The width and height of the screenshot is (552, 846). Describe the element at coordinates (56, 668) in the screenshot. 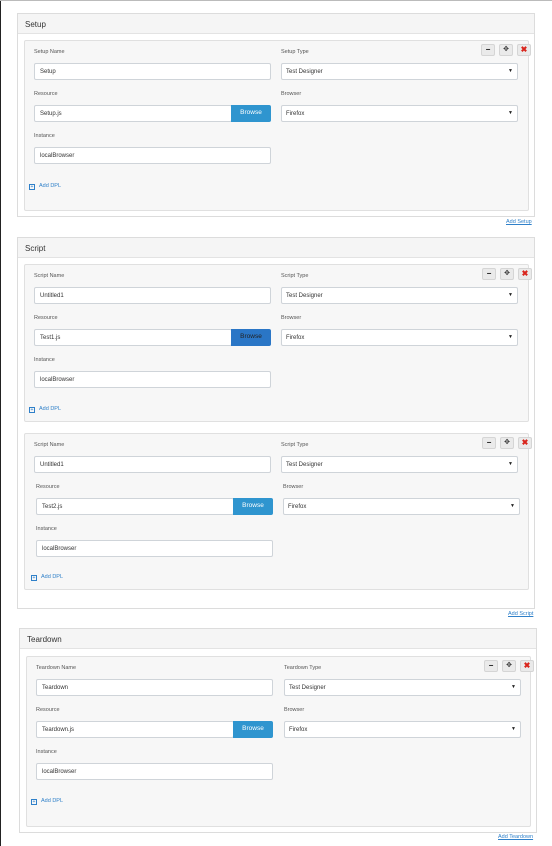

I see `teardown-name-label: Teardown Name` at that location.